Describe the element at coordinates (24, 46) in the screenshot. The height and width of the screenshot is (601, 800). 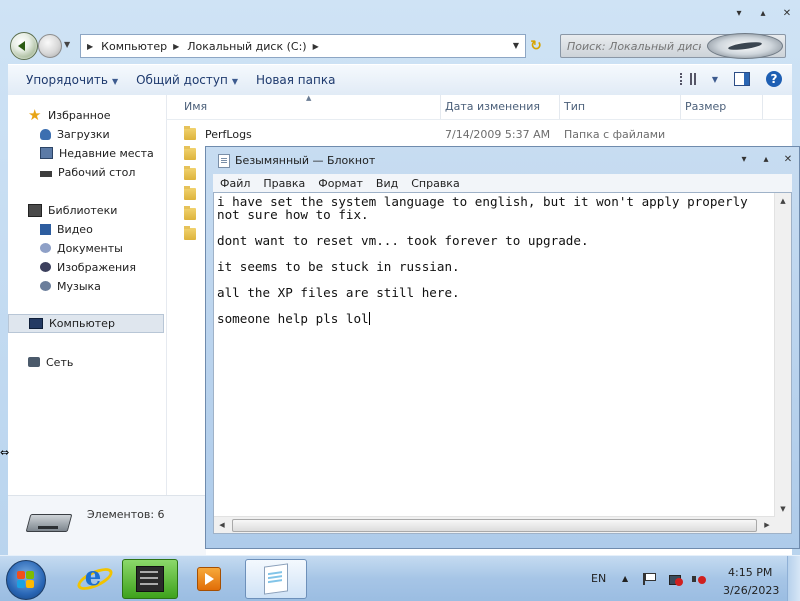
I see `back-button` at that location.